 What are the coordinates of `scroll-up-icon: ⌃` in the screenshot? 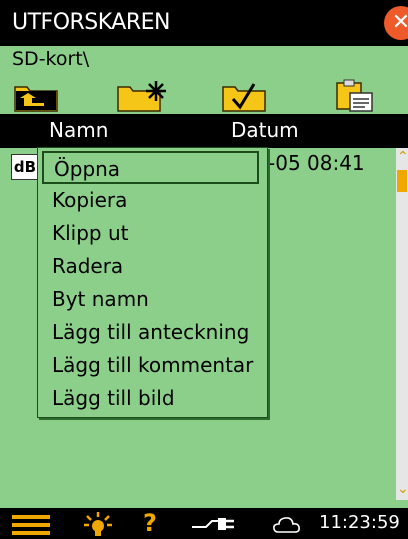 It's located at (402, 157).